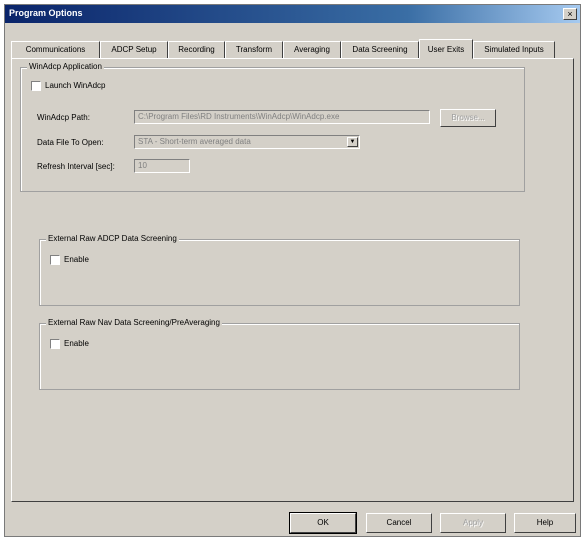  I want to click on help-button: Help, so click(545, 523).